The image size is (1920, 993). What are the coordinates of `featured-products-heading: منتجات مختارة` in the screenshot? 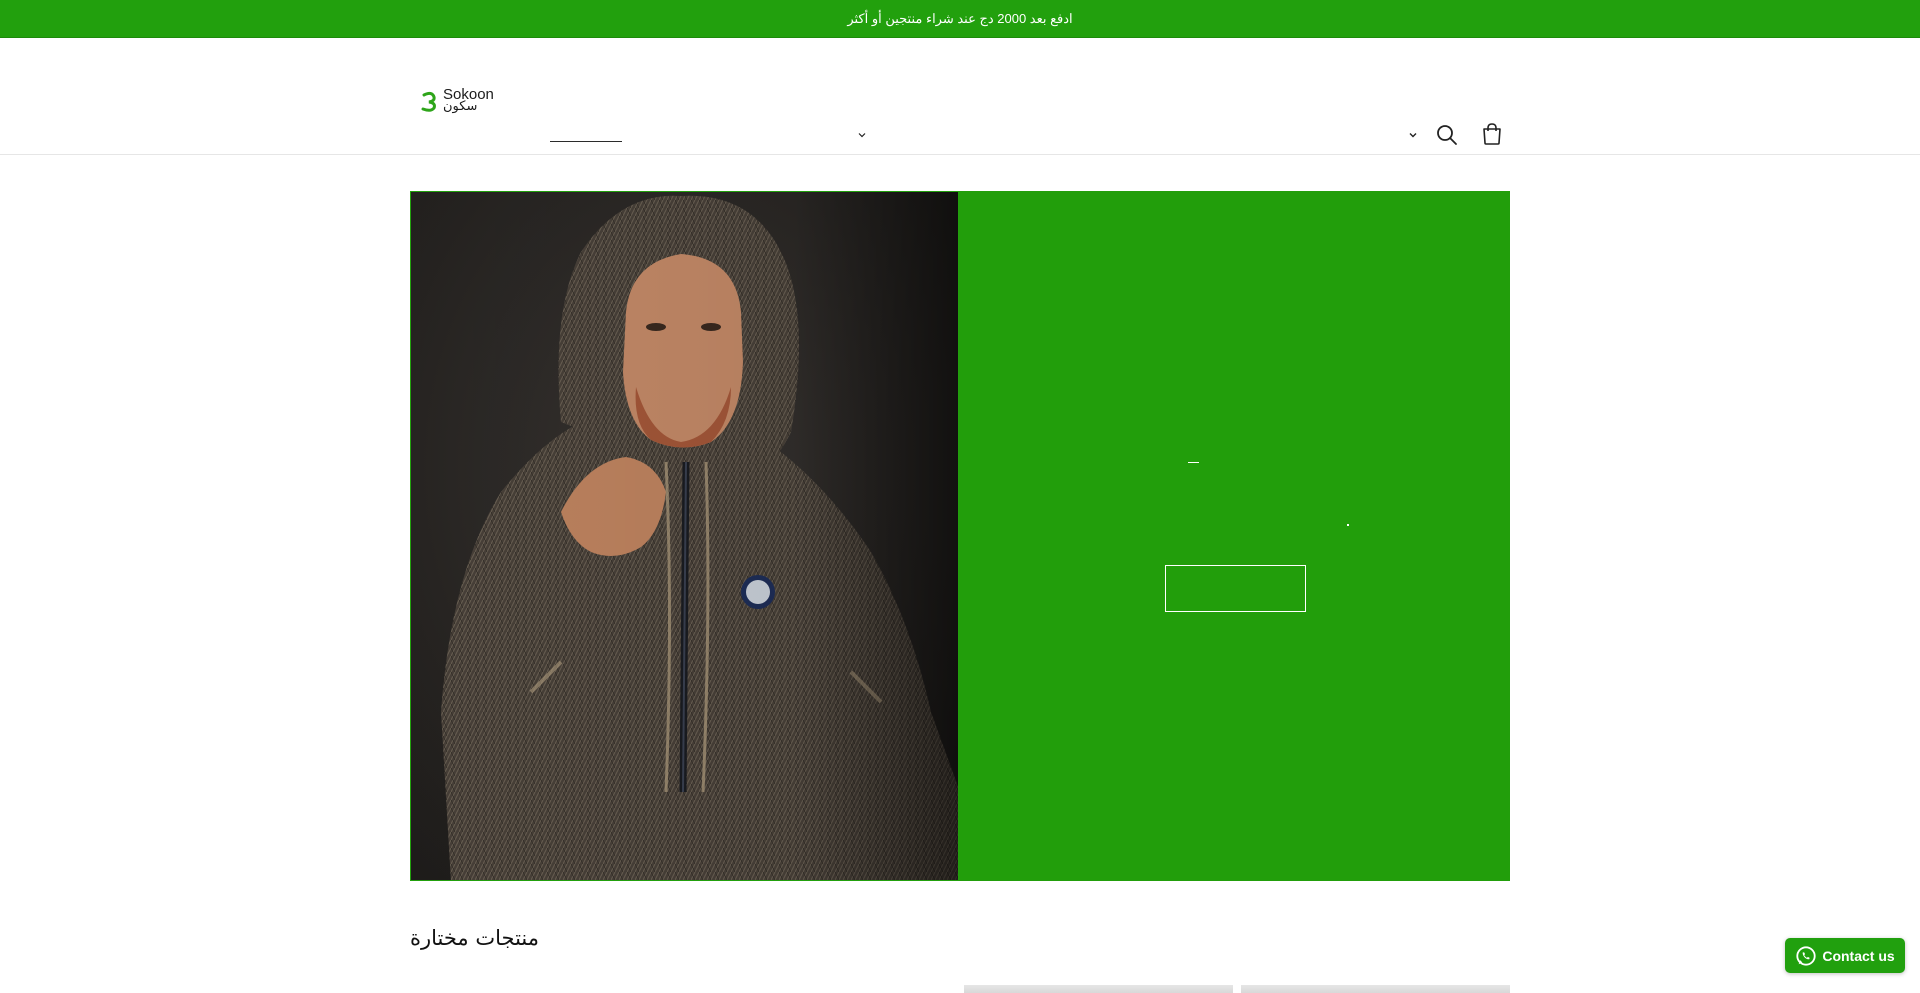 It's located at (475, 938).